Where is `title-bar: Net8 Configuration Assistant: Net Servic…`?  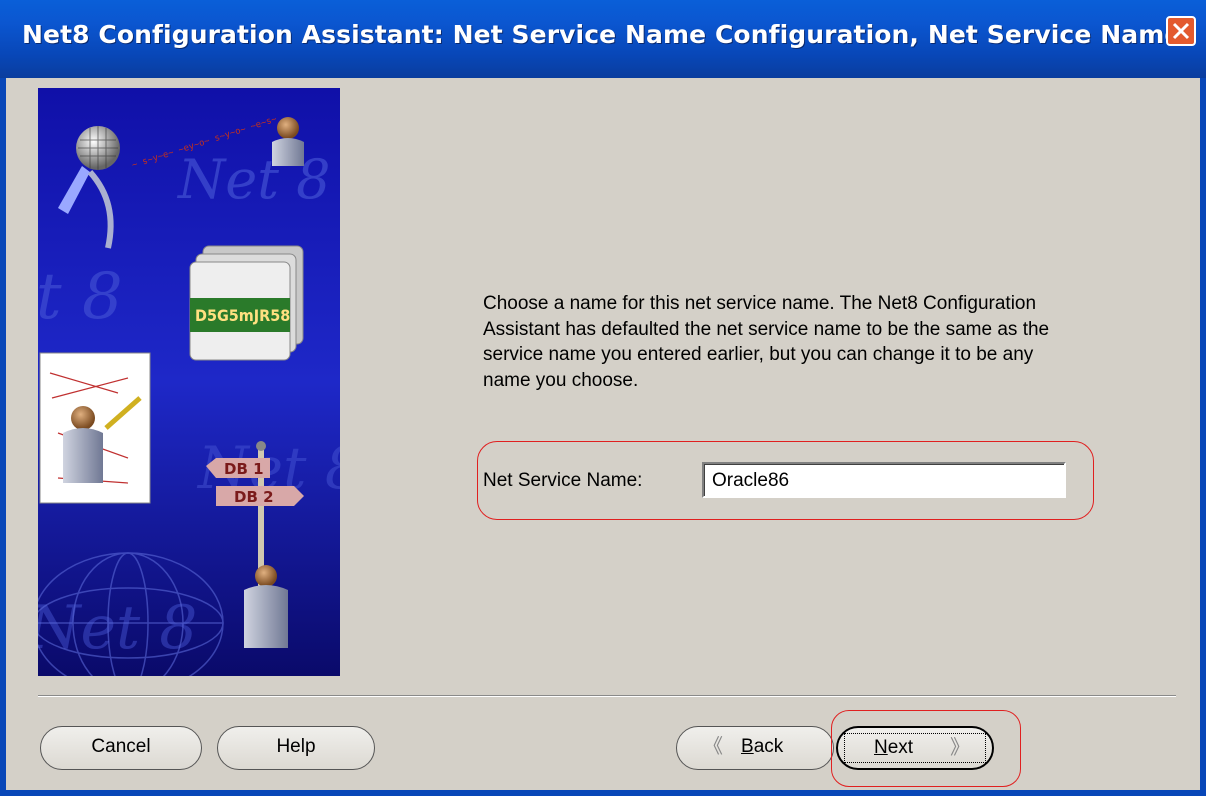
title-bar: Net8 Configuration Assistant: Net Servic… is located at coordinates (603, 39).